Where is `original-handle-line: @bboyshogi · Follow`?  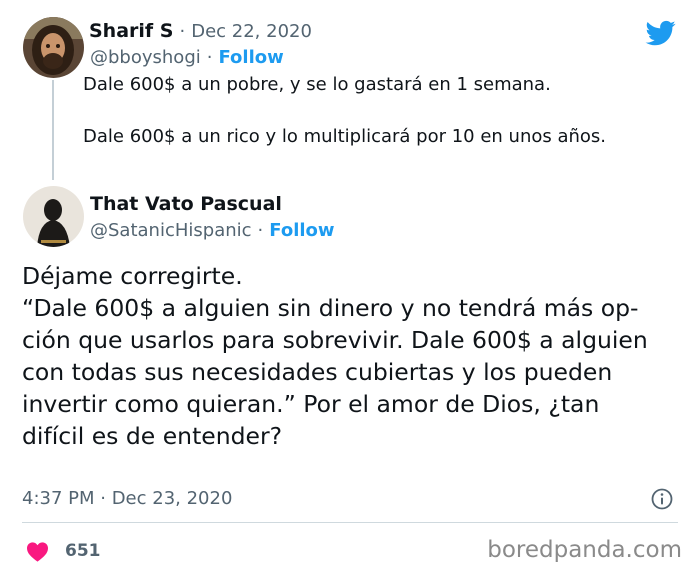
original-handle-line: @bboyshogi · Follow is located at coordinates (187, 57).